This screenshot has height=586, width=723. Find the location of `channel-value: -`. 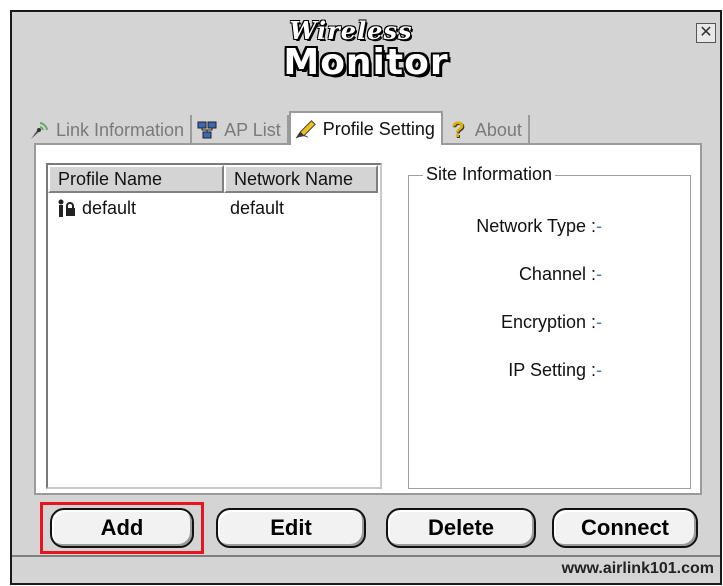

channel-value: - is located at coordinates (599, 274).